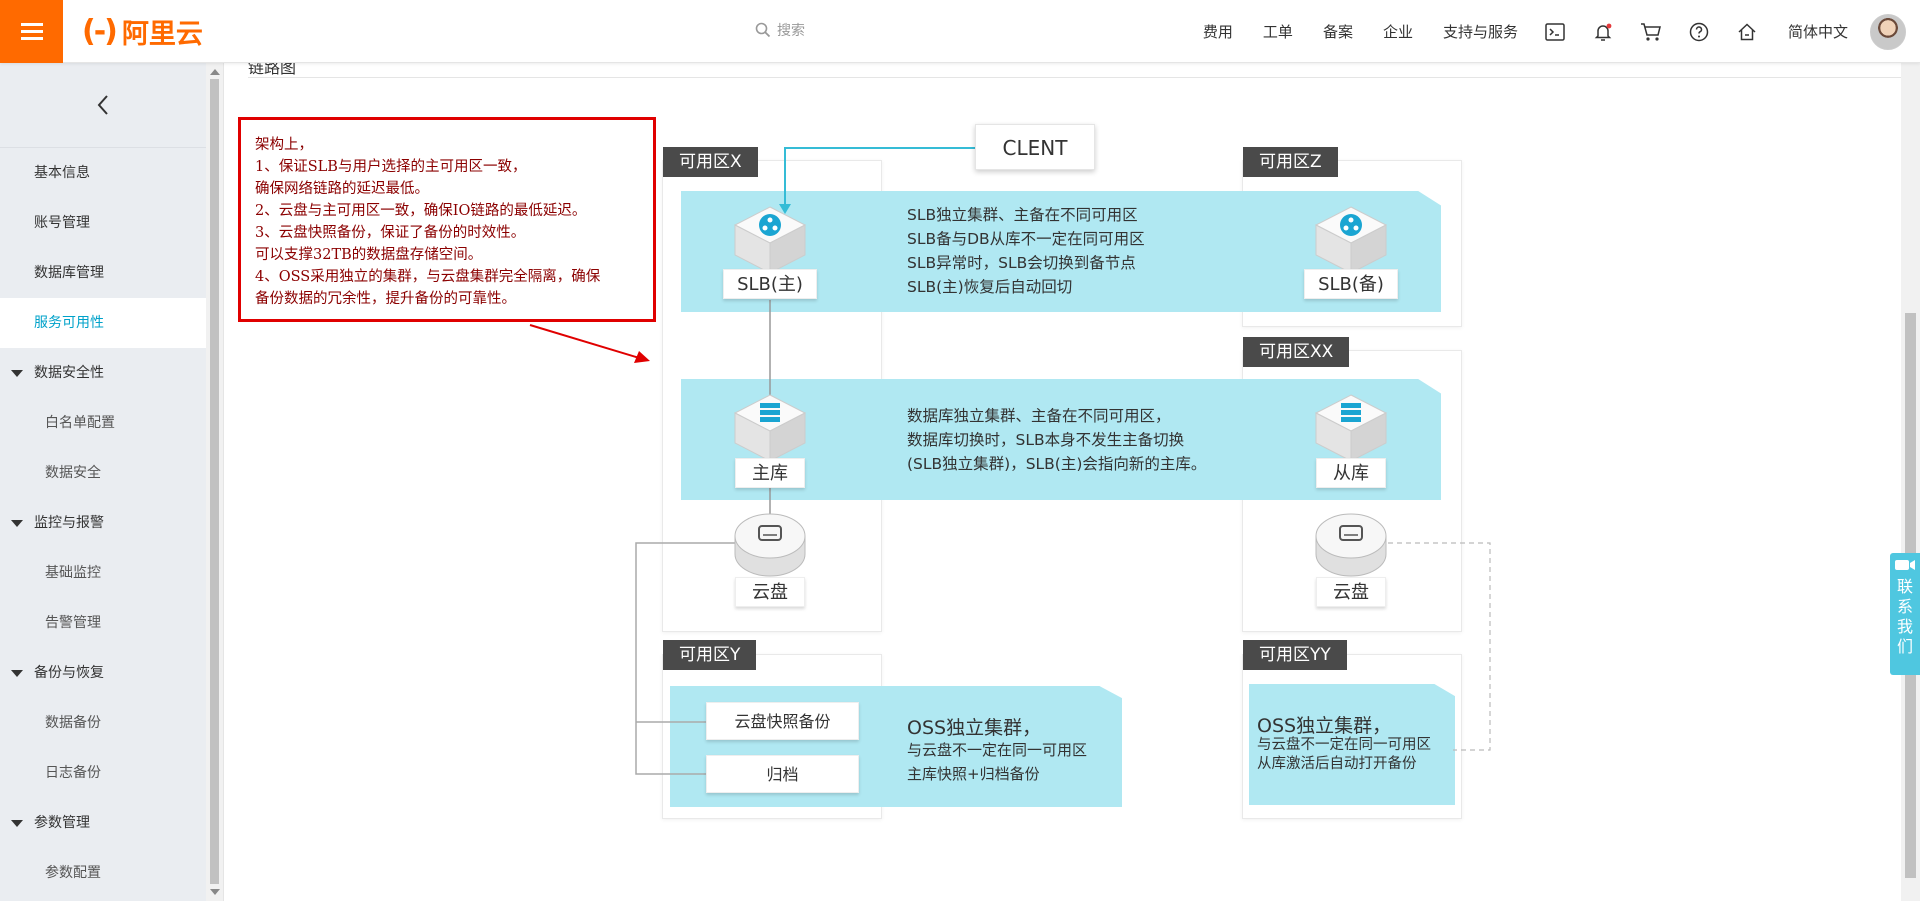 This screenshot has height=901, width=1920. What do you see at coordinates (103, 723) in the screenshot?
I see `sidebar-item-11: 数据备份` at bounding box center [103, 723].